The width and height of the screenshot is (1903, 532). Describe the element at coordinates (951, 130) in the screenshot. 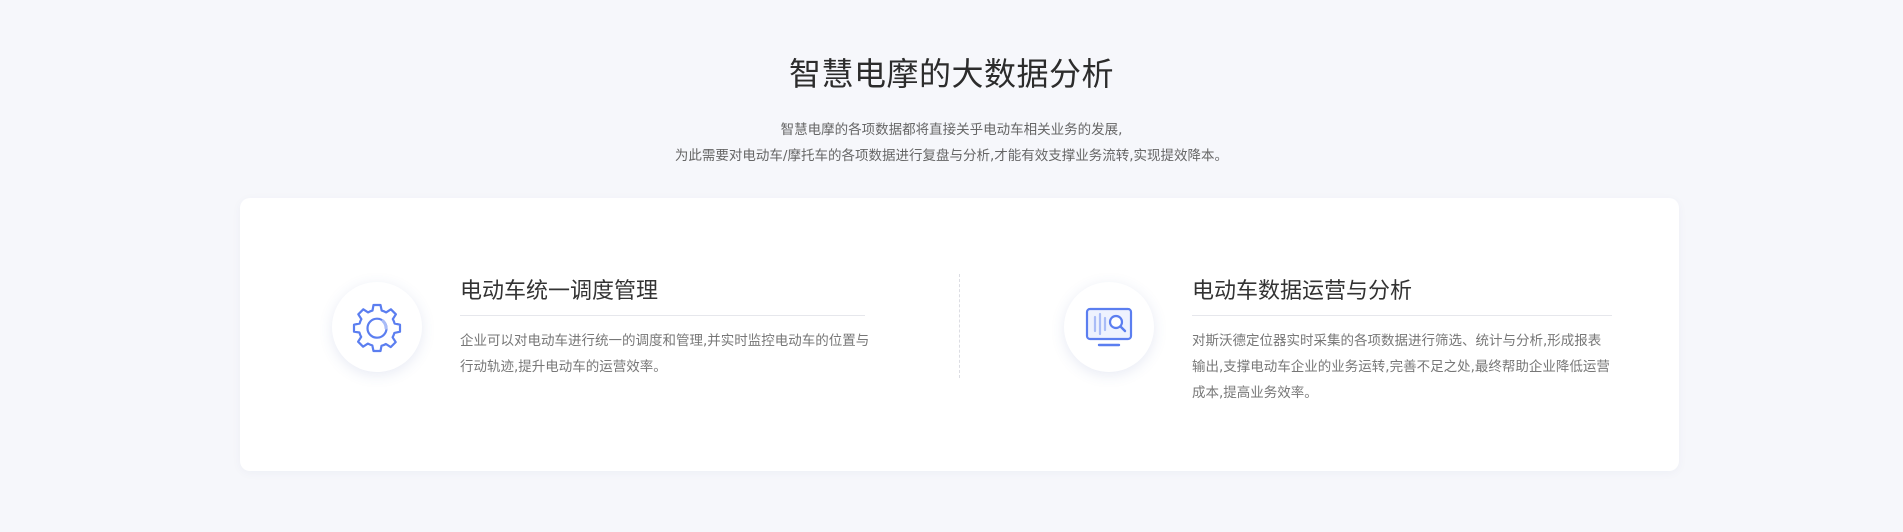

I see `section-subtitle-line-1: 智慧电摩的各项数据都将直接关乎电动车相关业务的发展,` at that location.